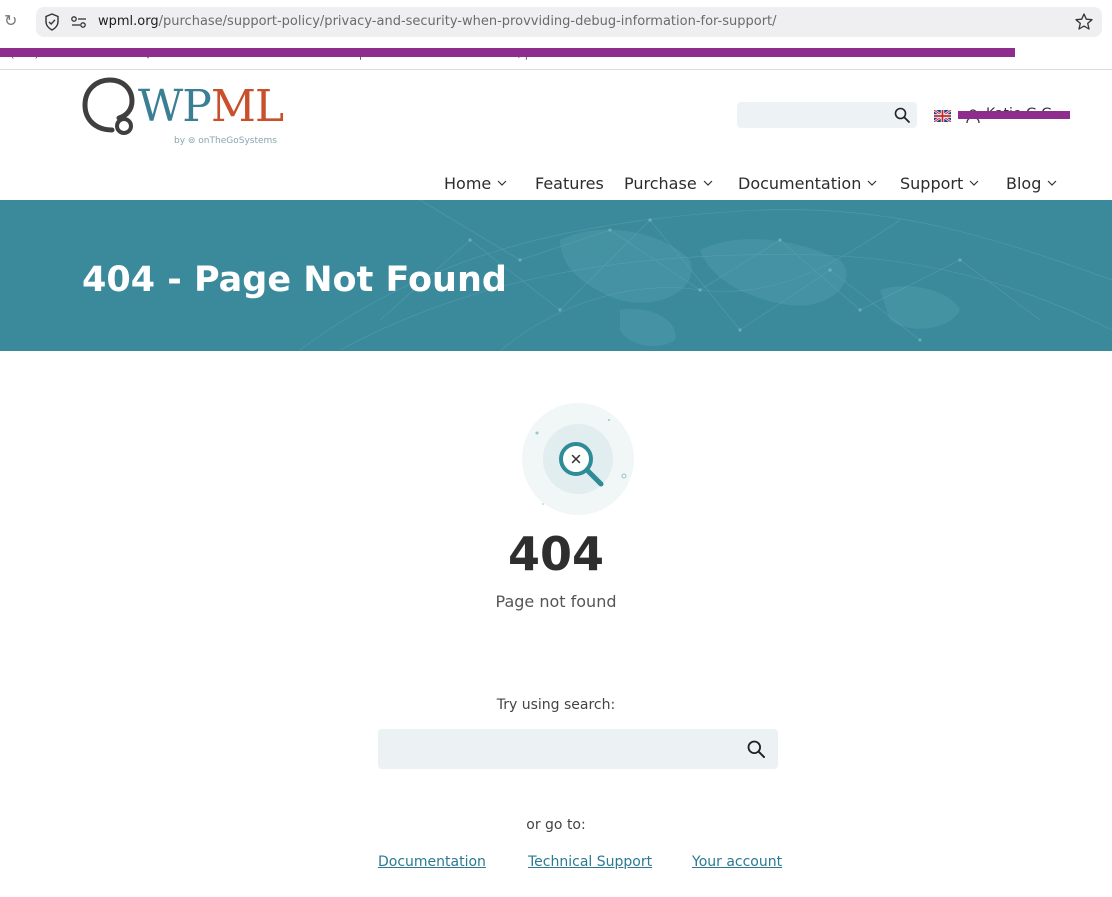  I want to click on nav-item-features: Features, so click(569, 183).